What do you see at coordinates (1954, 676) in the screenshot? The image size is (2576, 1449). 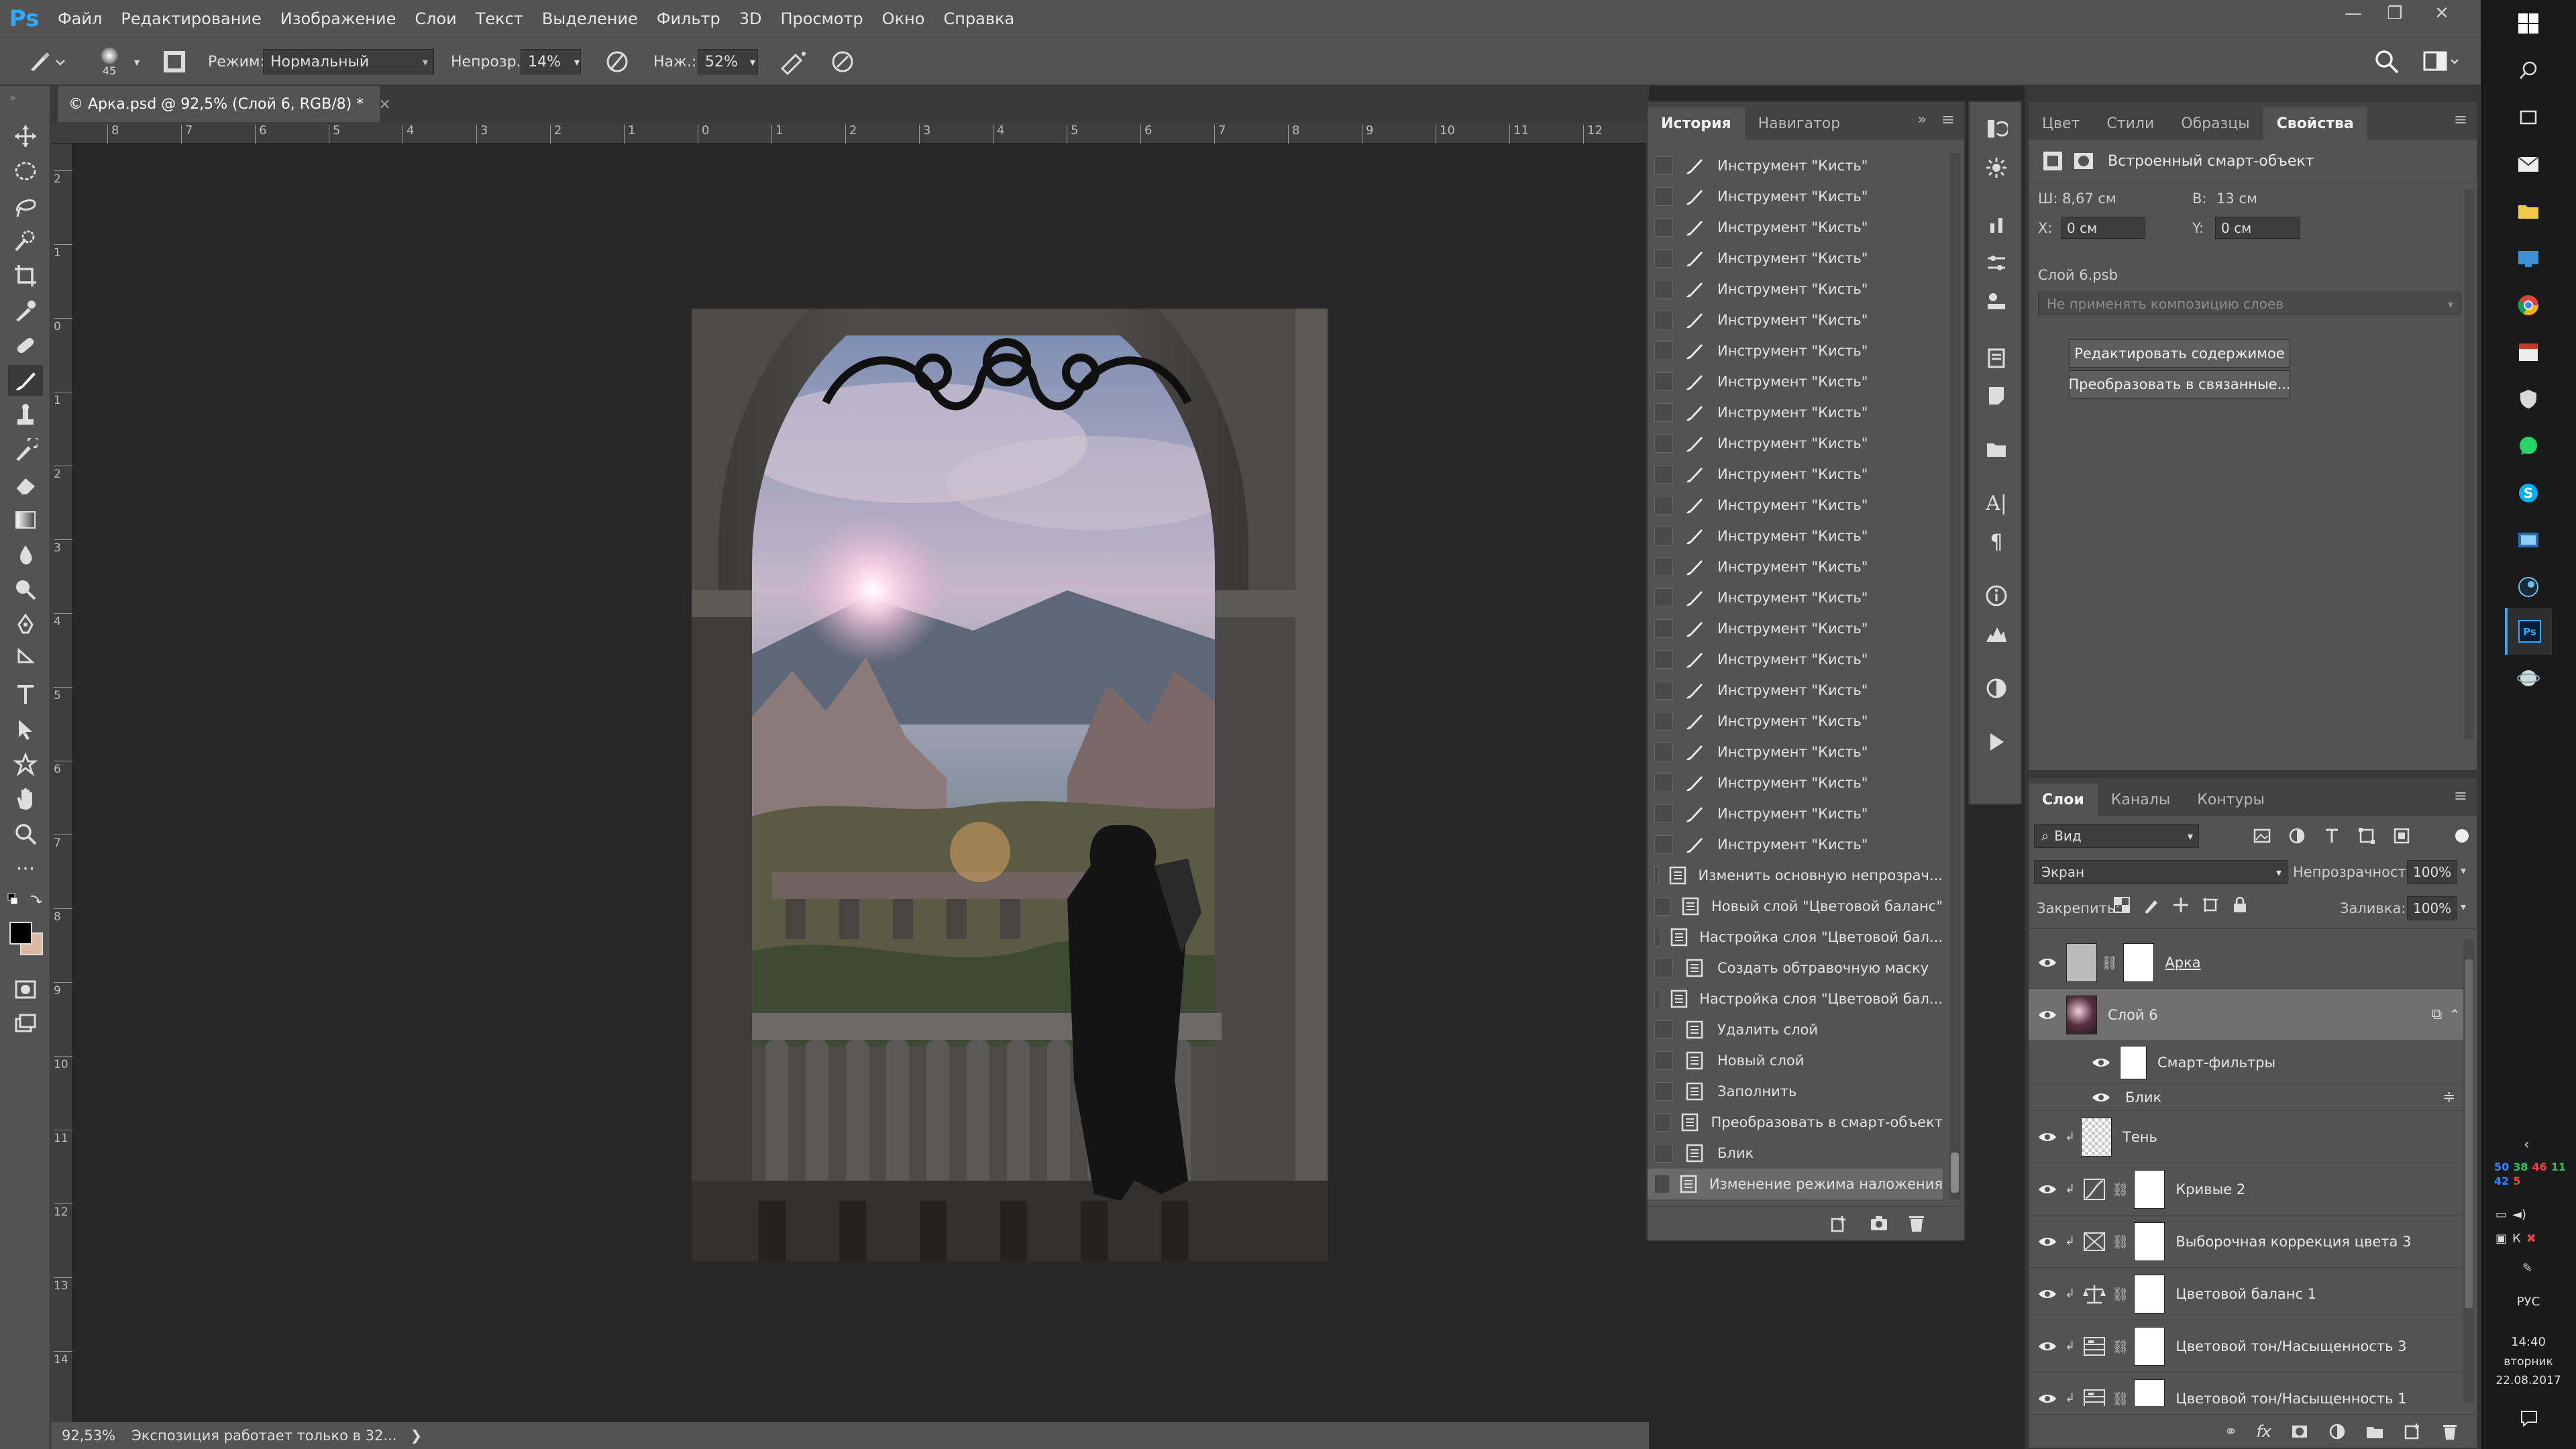 I see `history-scrollbar` at bounding box center [1954, 676].